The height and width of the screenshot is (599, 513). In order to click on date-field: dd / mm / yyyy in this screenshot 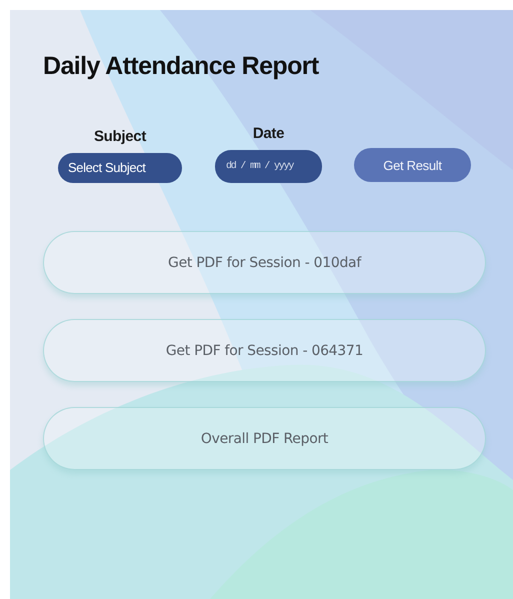, I will do `click(268, 166)`.